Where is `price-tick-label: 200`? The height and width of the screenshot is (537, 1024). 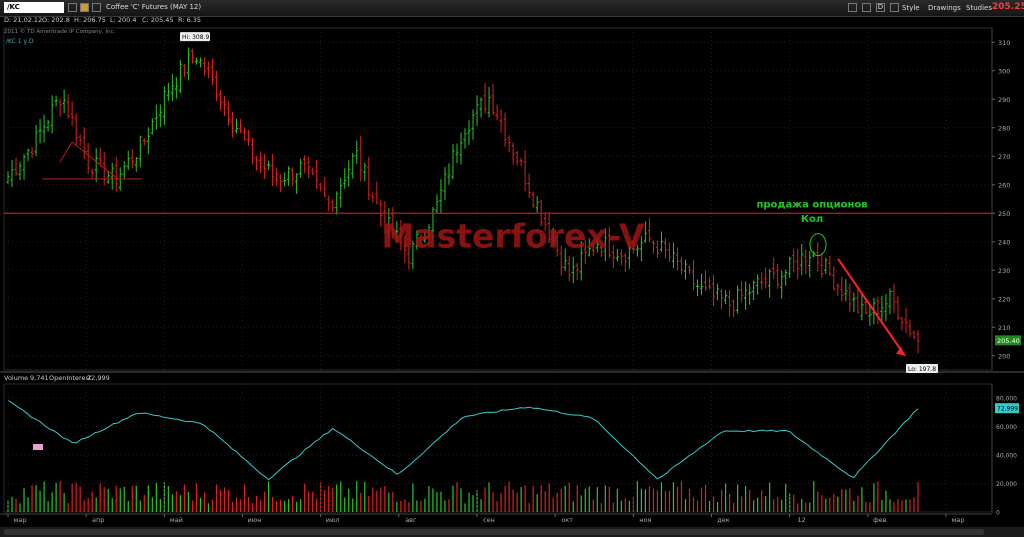
price-tick-label: 200 is located at coordinates (1004, 356).